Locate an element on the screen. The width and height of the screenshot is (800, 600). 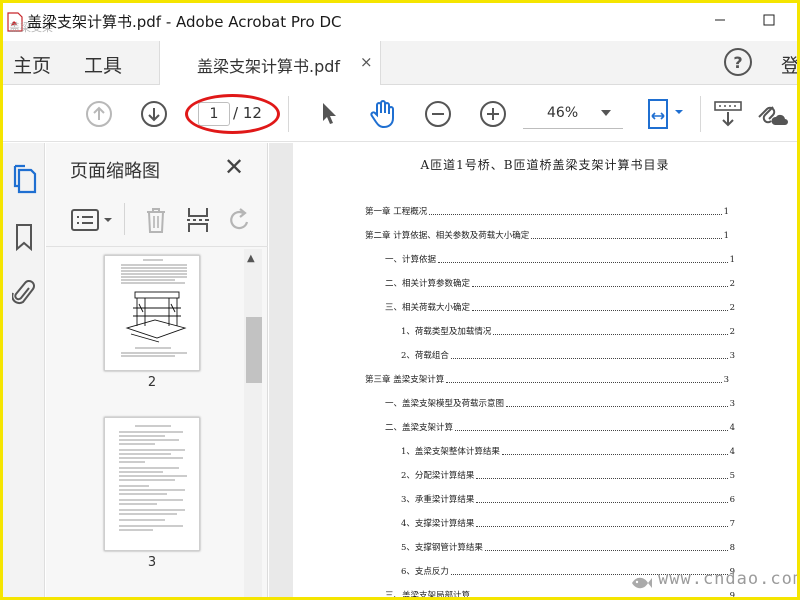
toc-entry-text: 1、荷载类型及加载情况 is located at coordinates (446, 332).